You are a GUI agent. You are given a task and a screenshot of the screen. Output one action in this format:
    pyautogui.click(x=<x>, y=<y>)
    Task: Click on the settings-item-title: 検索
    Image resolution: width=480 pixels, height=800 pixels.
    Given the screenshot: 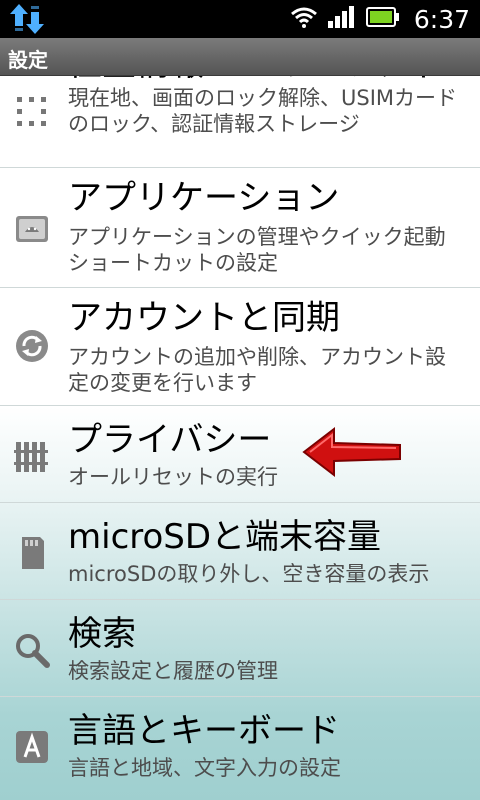 What is the action you would take?
    pyautogui.click(x=102, y=634)
    